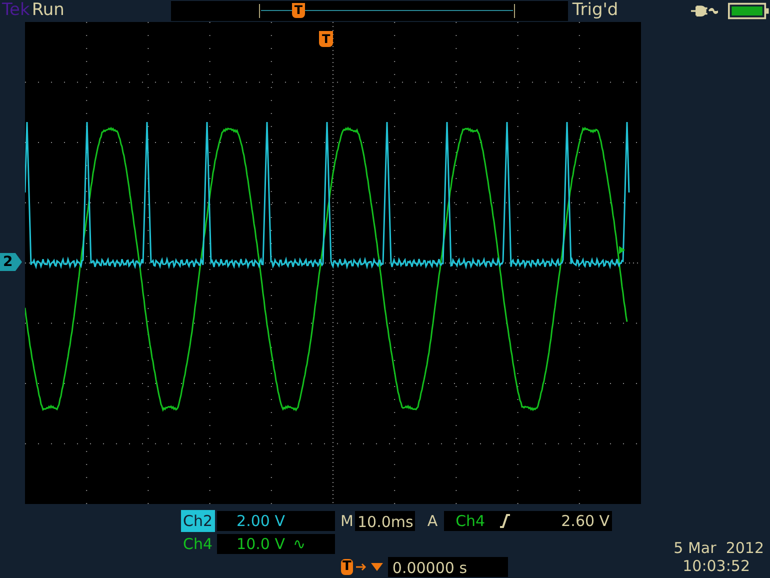 The height and width of the screenshot is (578, 770). I want to click on acquisition-status: Run, so click(49, 11).